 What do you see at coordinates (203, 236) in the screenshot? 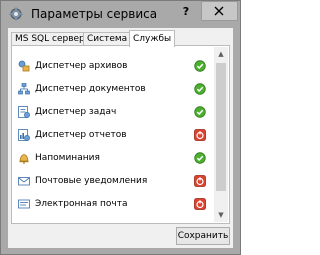
I see `save-button: Сохранить` at bounding box center [203, 236].